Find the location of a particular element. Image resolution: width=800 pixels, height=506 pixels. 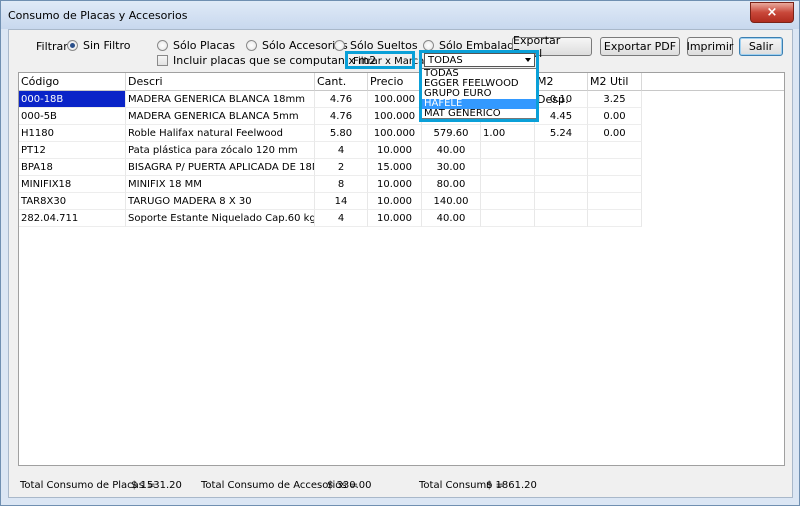

column-header: Cant. is located at coordinates (341, 82).